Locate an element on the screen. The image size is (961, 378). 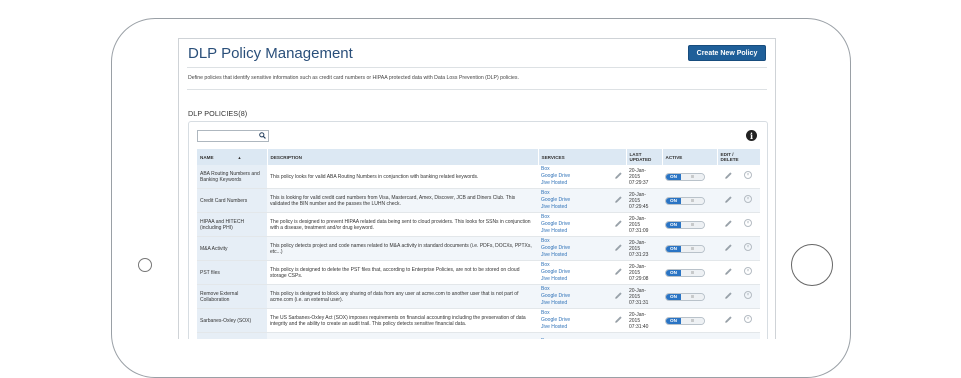
info-icon: i is located at coordinates (751, 135).